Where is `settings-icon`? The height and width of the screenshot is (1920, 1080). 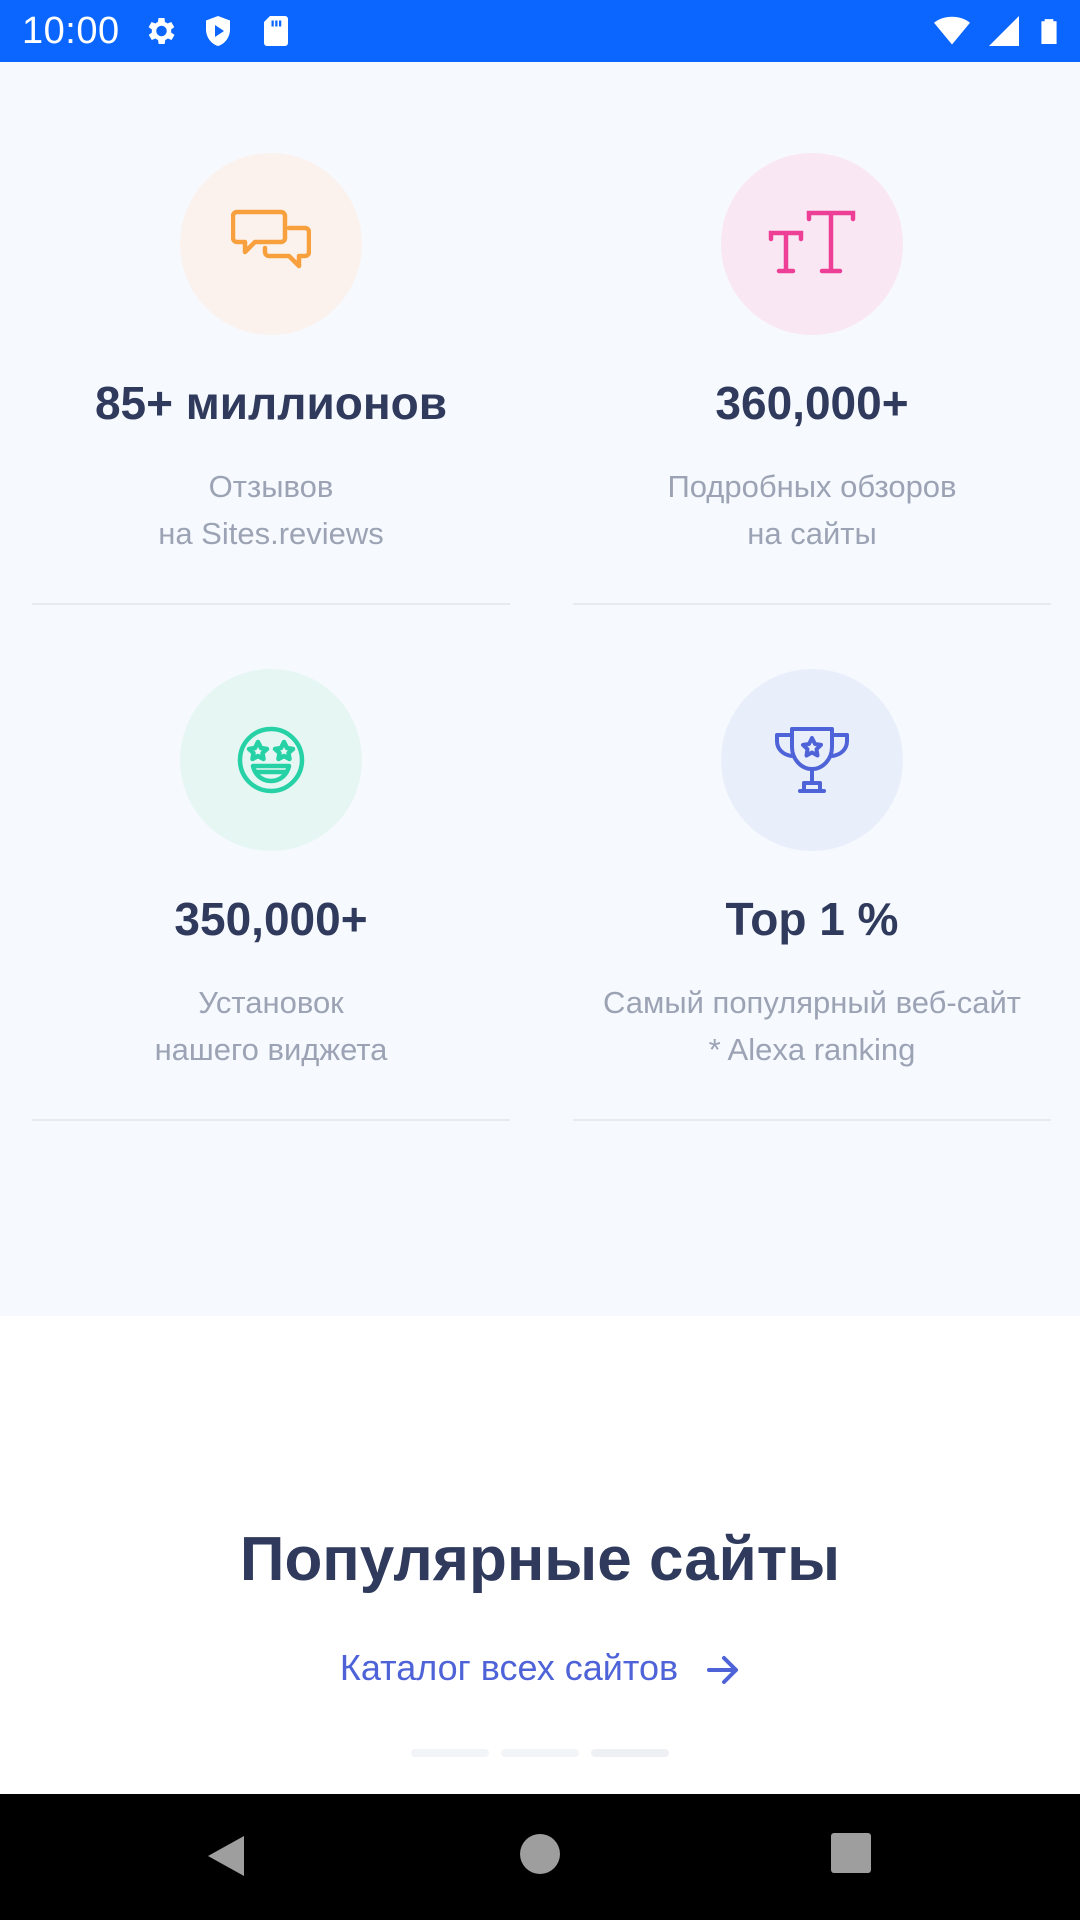
settings-icon is located at coordinates (161, 31).